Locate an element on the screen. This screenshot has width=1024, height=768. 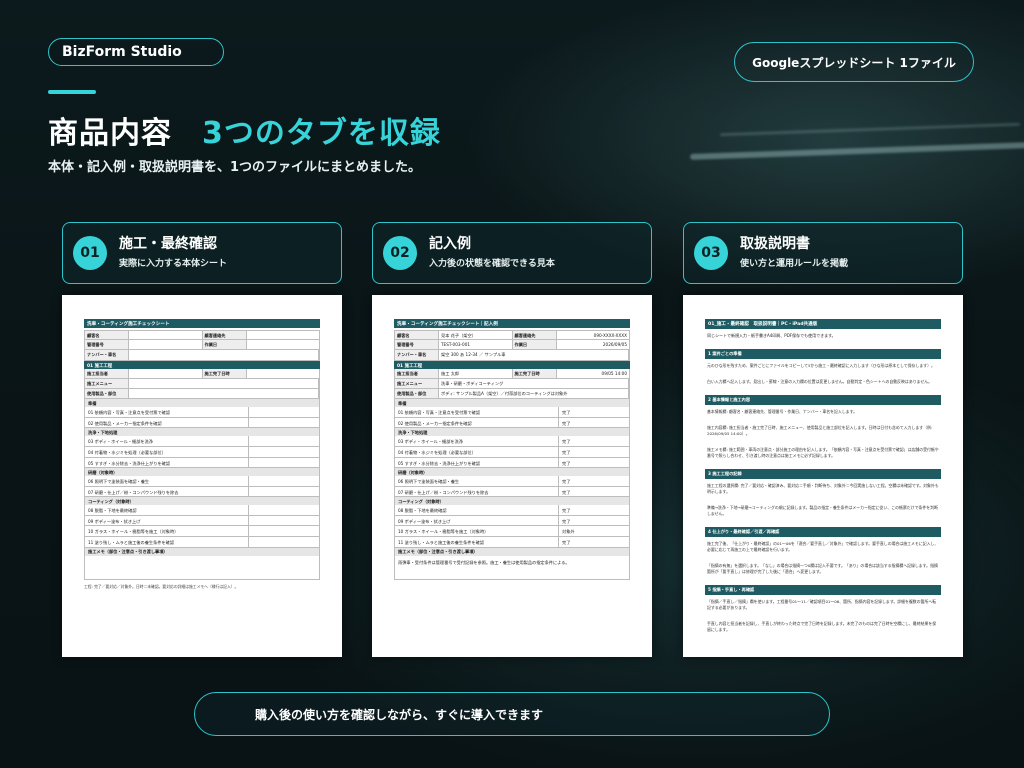
table-row: 08 脱脂・下地を最終確認 is located at coordinates (202, 510).